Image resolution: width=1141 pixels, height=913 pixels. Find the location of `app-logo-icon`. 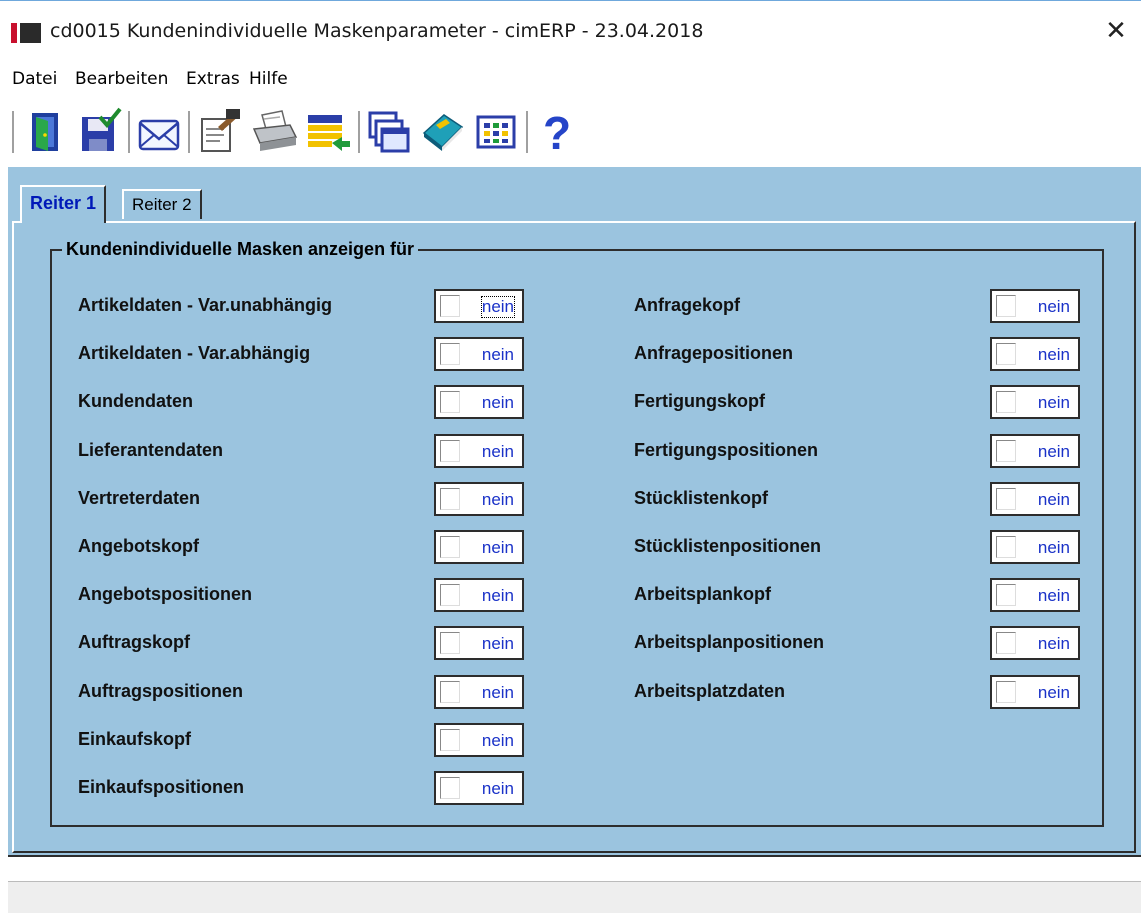

app-logo-icon is located at coordinates (26, 33).